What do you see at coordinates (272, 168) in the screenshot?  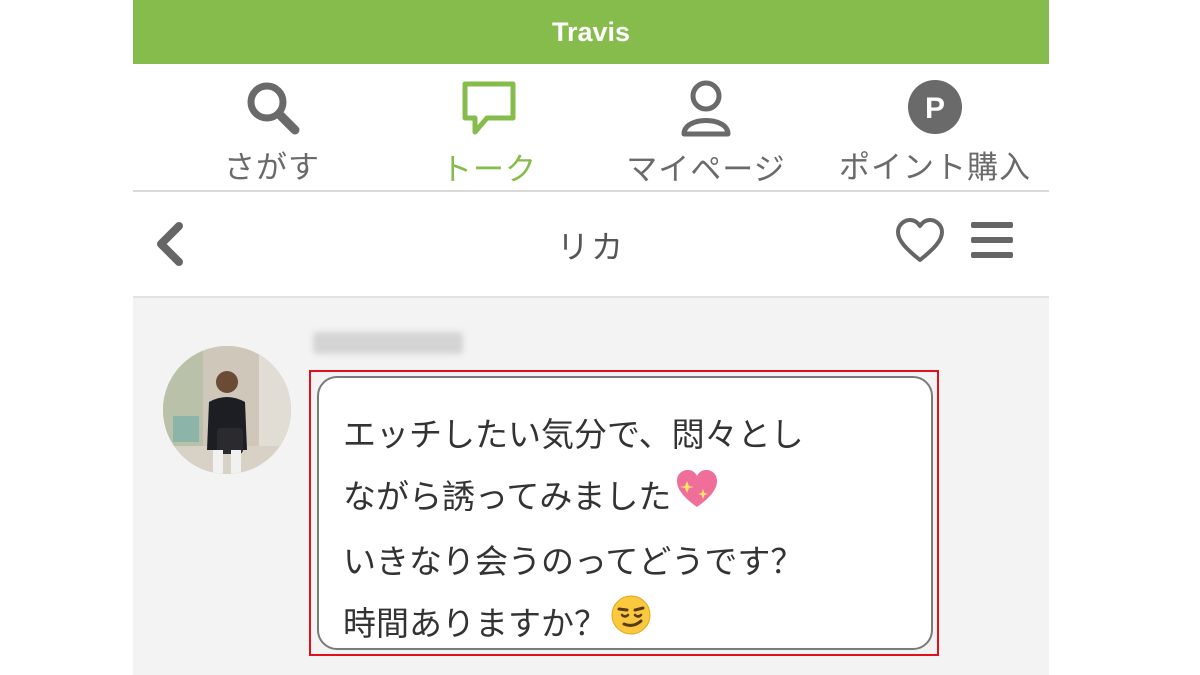 I see `nav-label-search: さがす` at bounding box center [272, 168].